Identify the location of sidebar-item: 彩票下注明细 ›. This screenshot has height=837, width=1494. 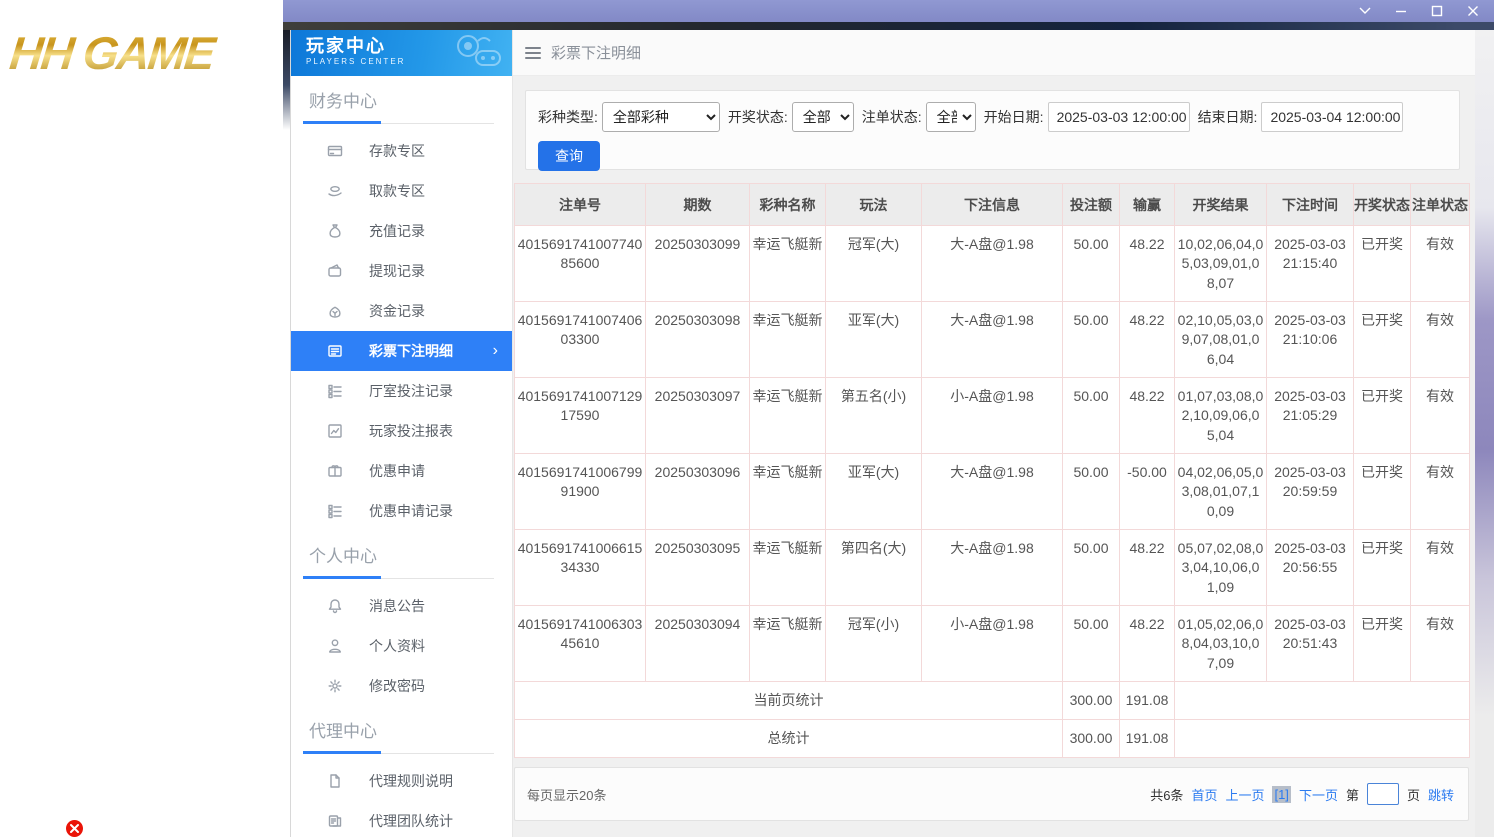
(401, 351).